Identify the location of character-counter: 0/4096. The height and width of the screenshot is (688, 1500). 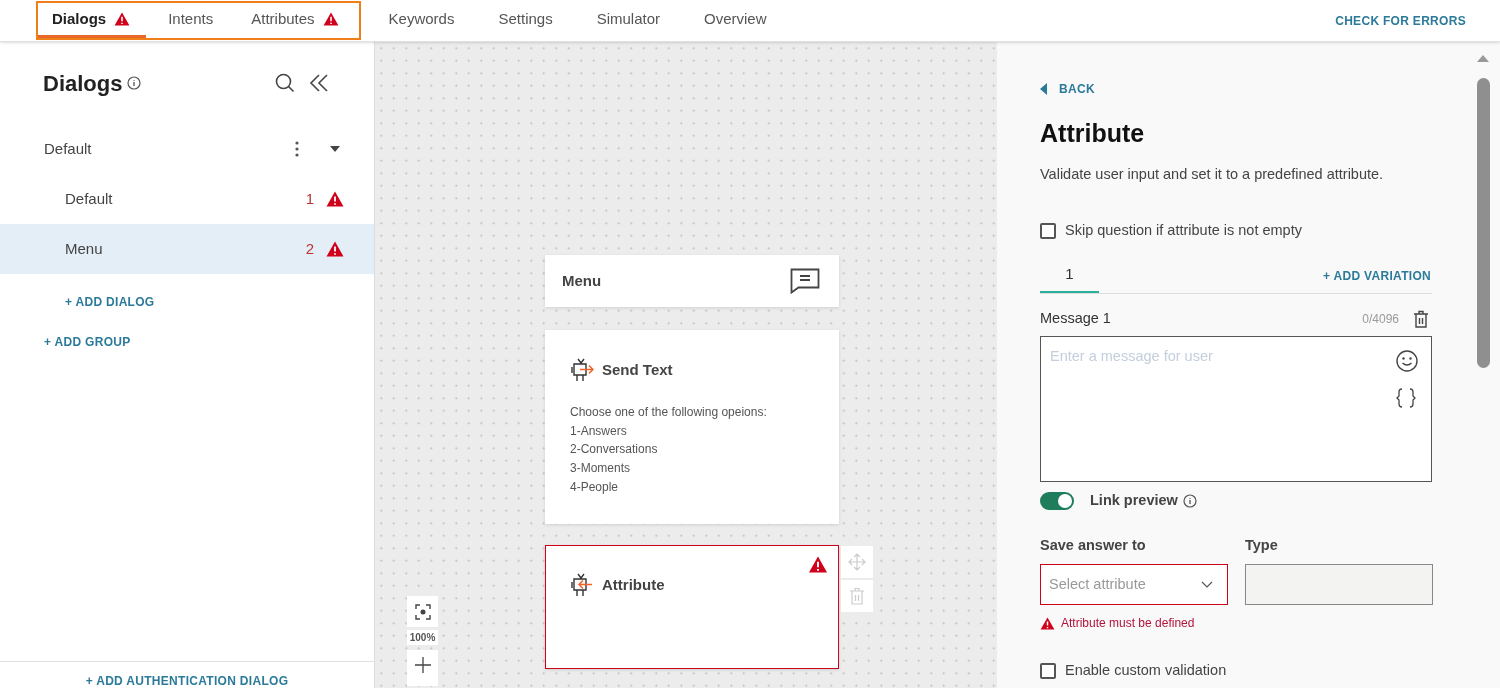
(1380, 319).